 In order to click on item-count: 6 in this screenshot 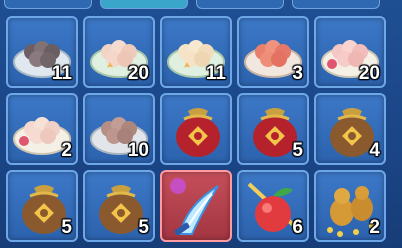, I will do `click(297, 227)`.